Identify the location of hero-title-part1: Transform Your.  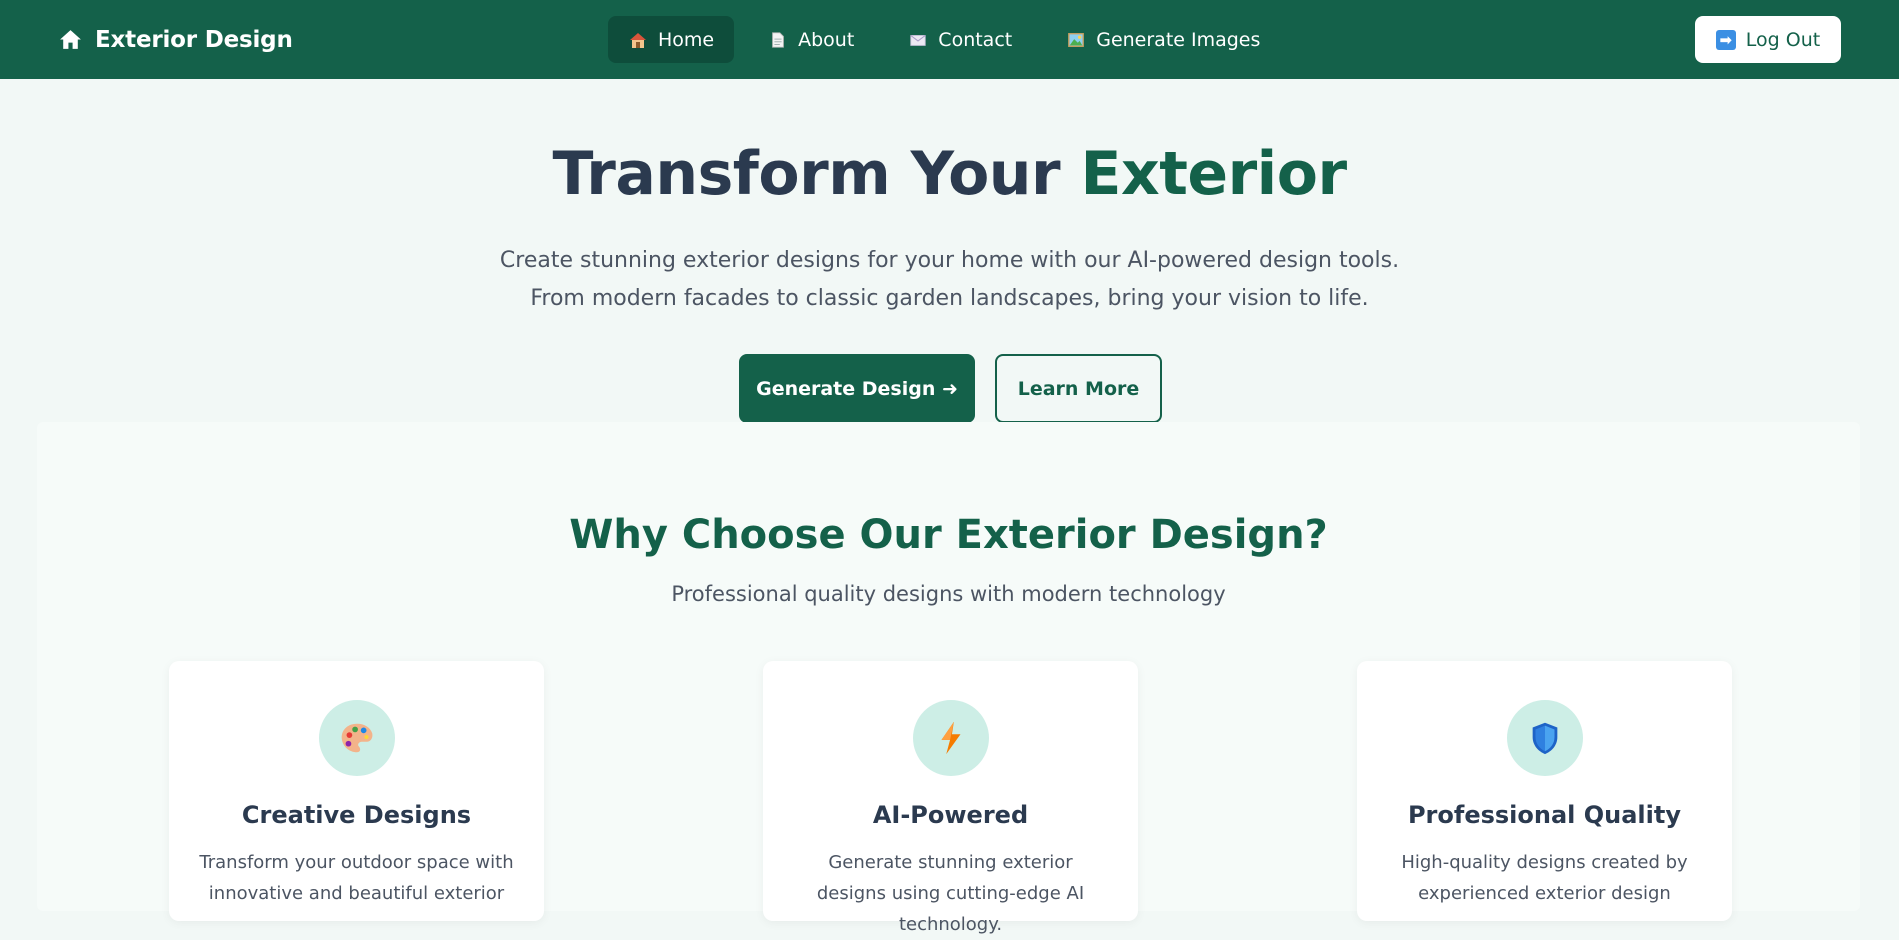
(816, 174).